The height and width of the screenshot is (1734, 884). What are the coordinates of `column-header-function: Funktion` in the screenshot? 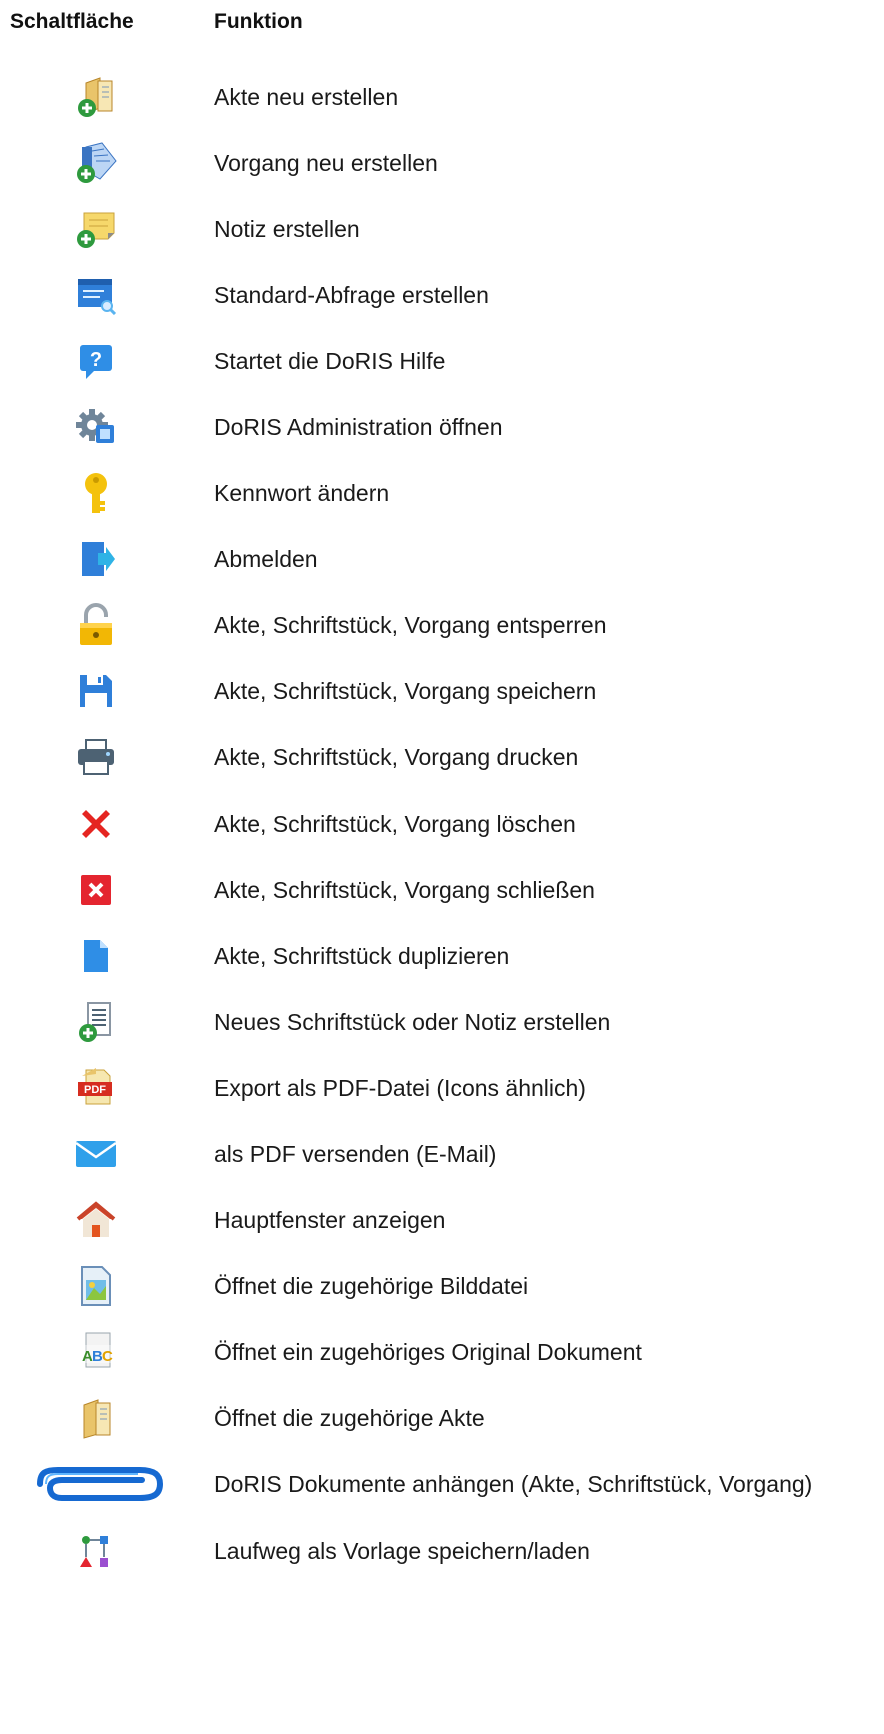 It's located at (258, 21).